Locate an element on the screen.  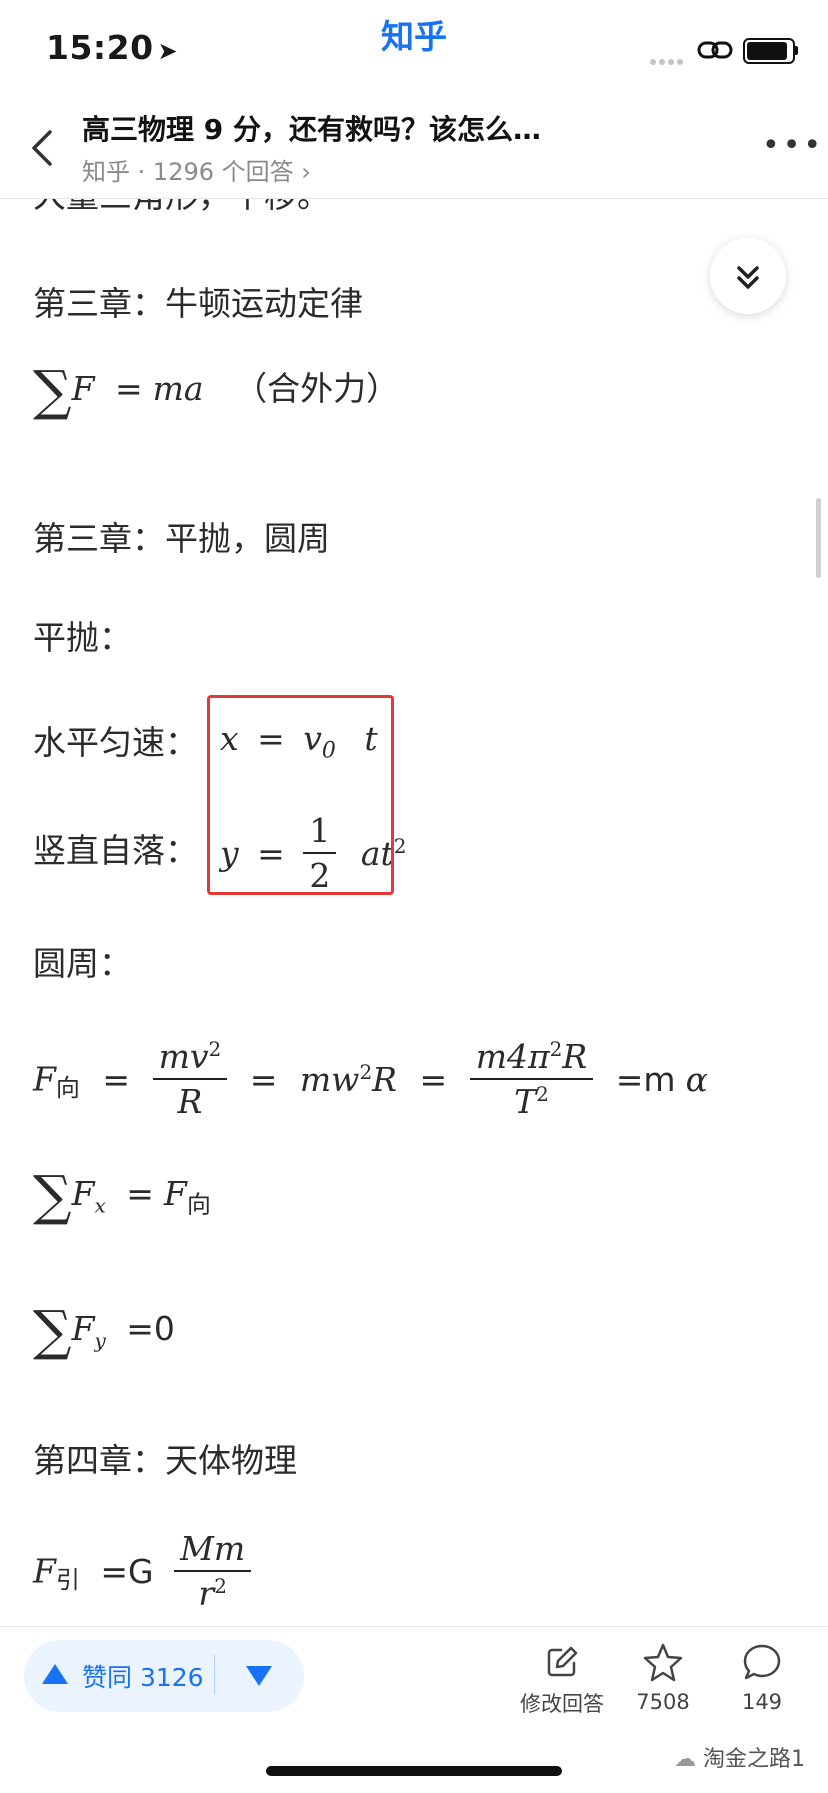
collapse-button is located at coordinates (748, 276).